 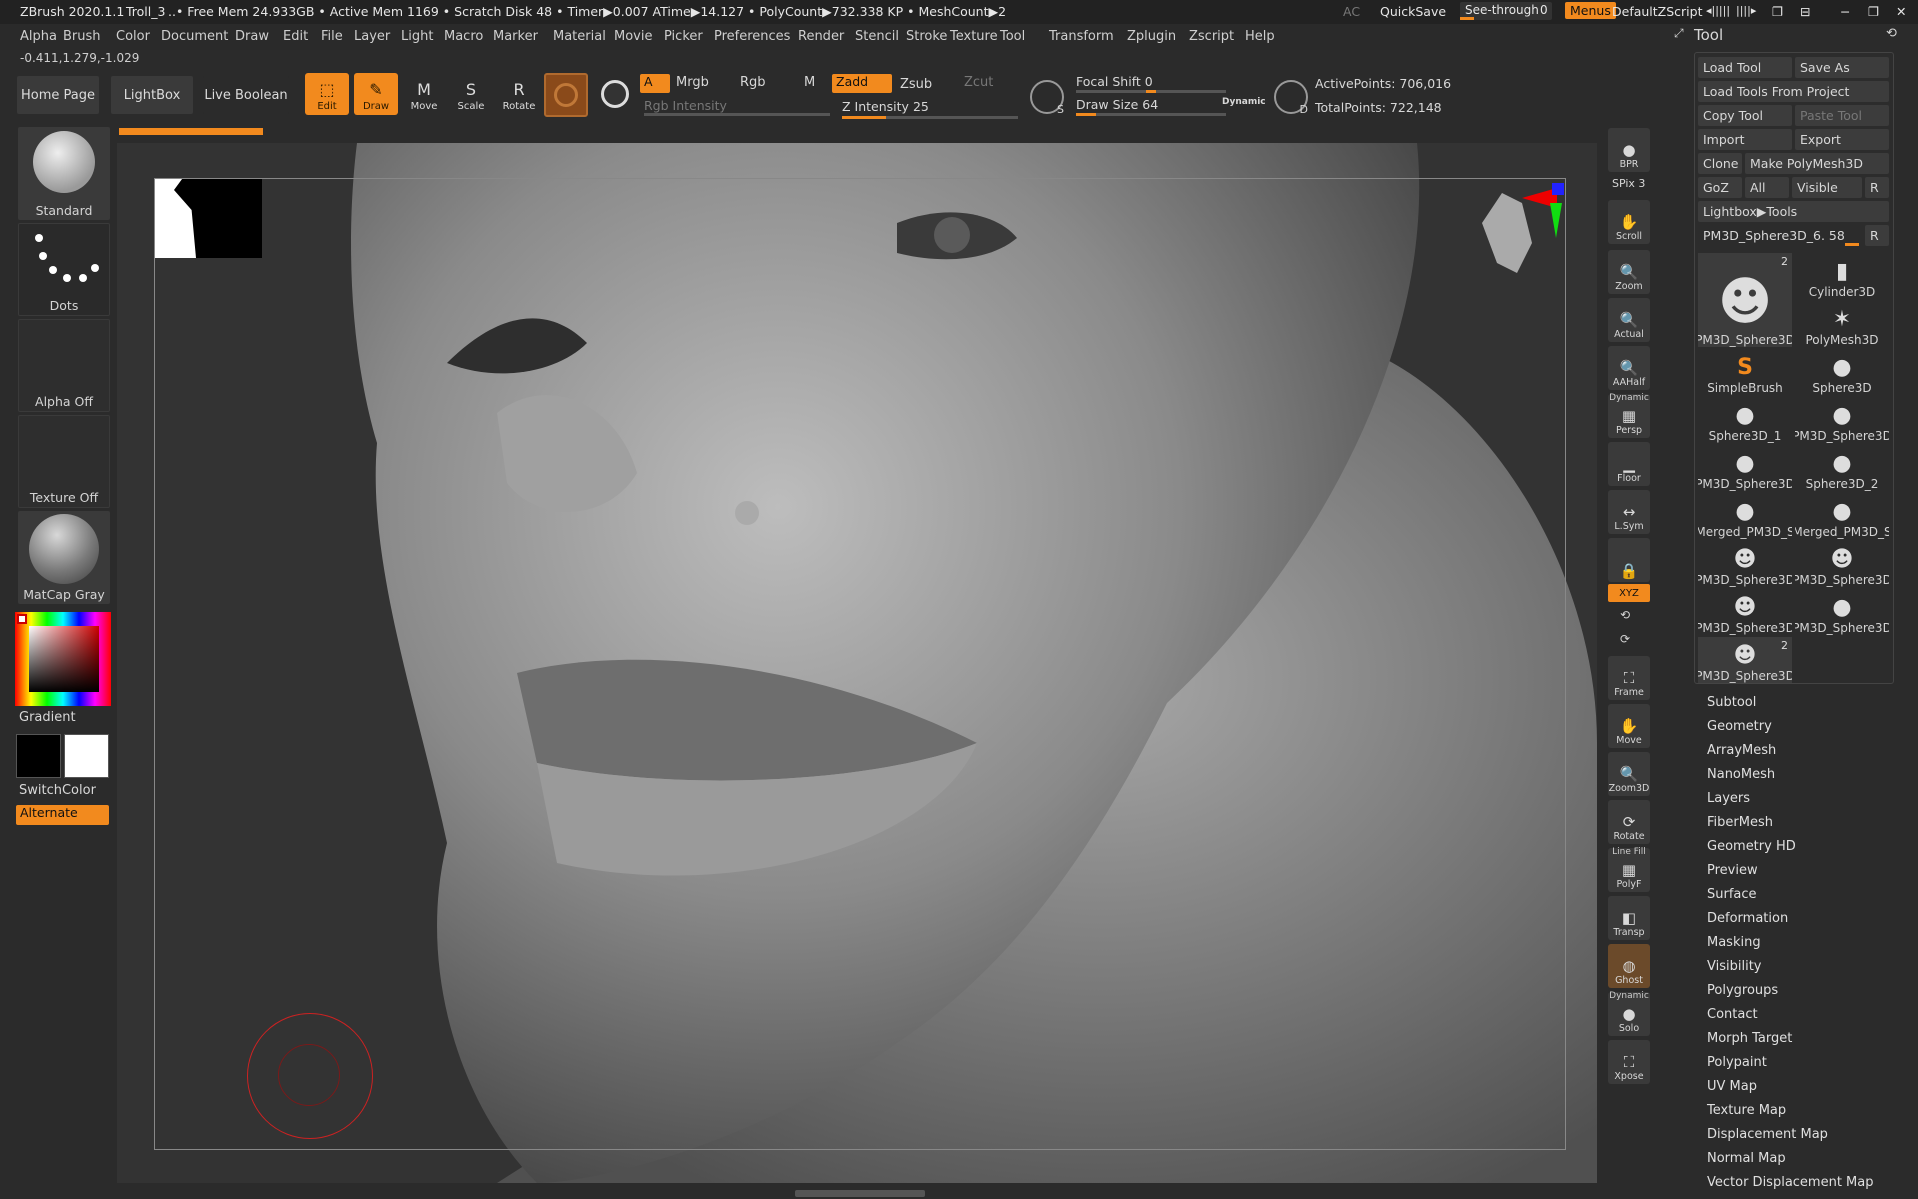 What do you see at coordinates (152, 95) in the screenshot?
I see `lightbox-button: LightBox` at bounding box center [152, 95].